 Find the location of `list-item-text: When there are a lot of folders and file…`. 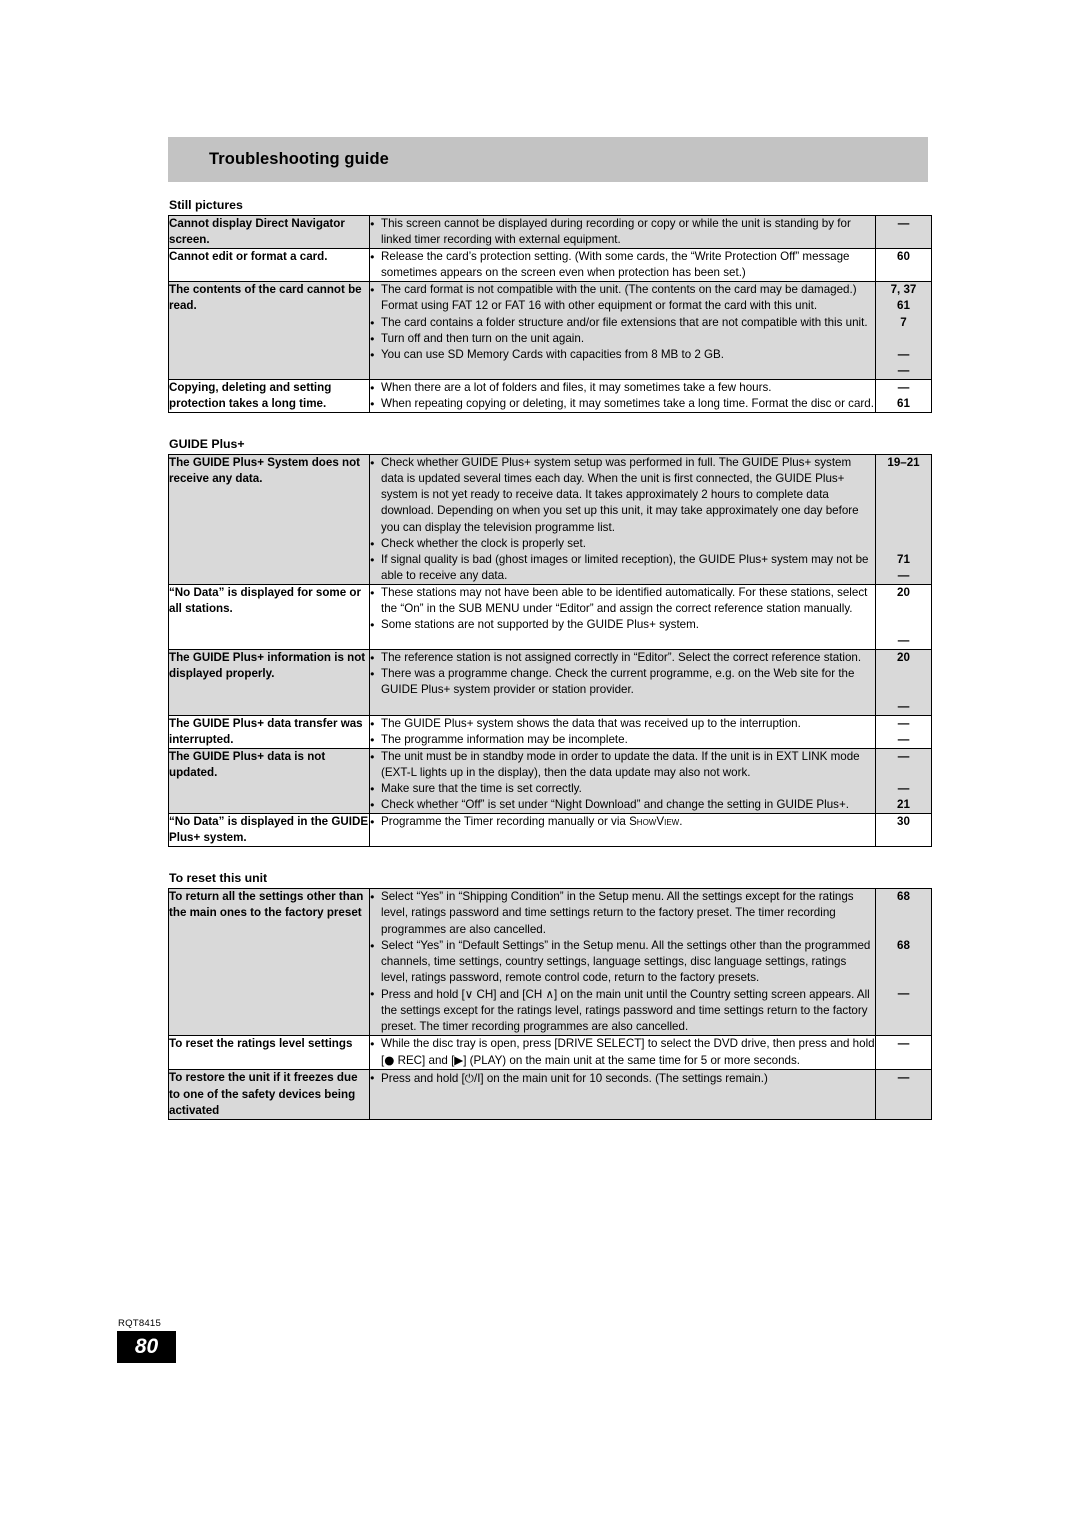

list-item-text: When there are a lot of folders and file… is located at coordinates (576, 387).